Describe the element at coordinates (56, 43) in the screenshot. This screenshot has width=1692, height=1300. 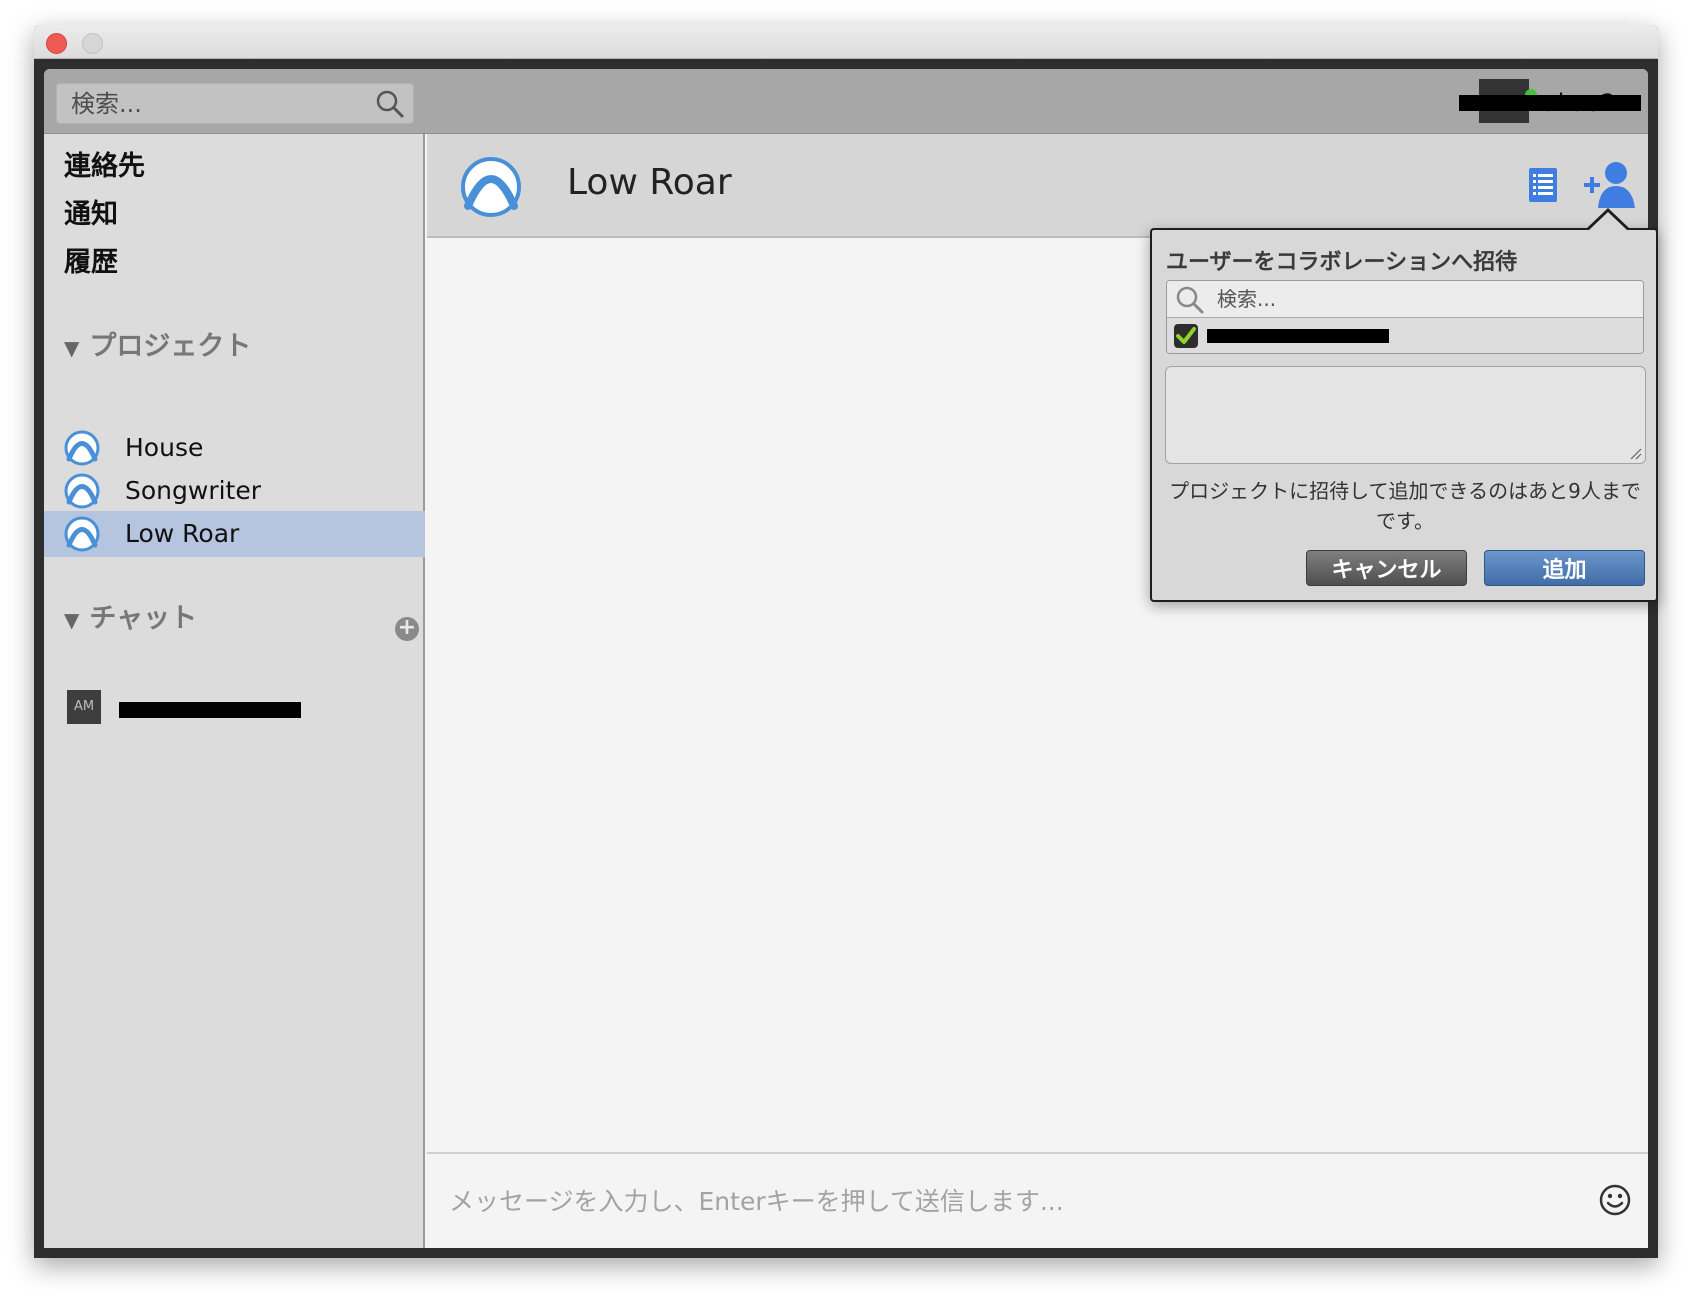
I see `close-window-button` at that location.